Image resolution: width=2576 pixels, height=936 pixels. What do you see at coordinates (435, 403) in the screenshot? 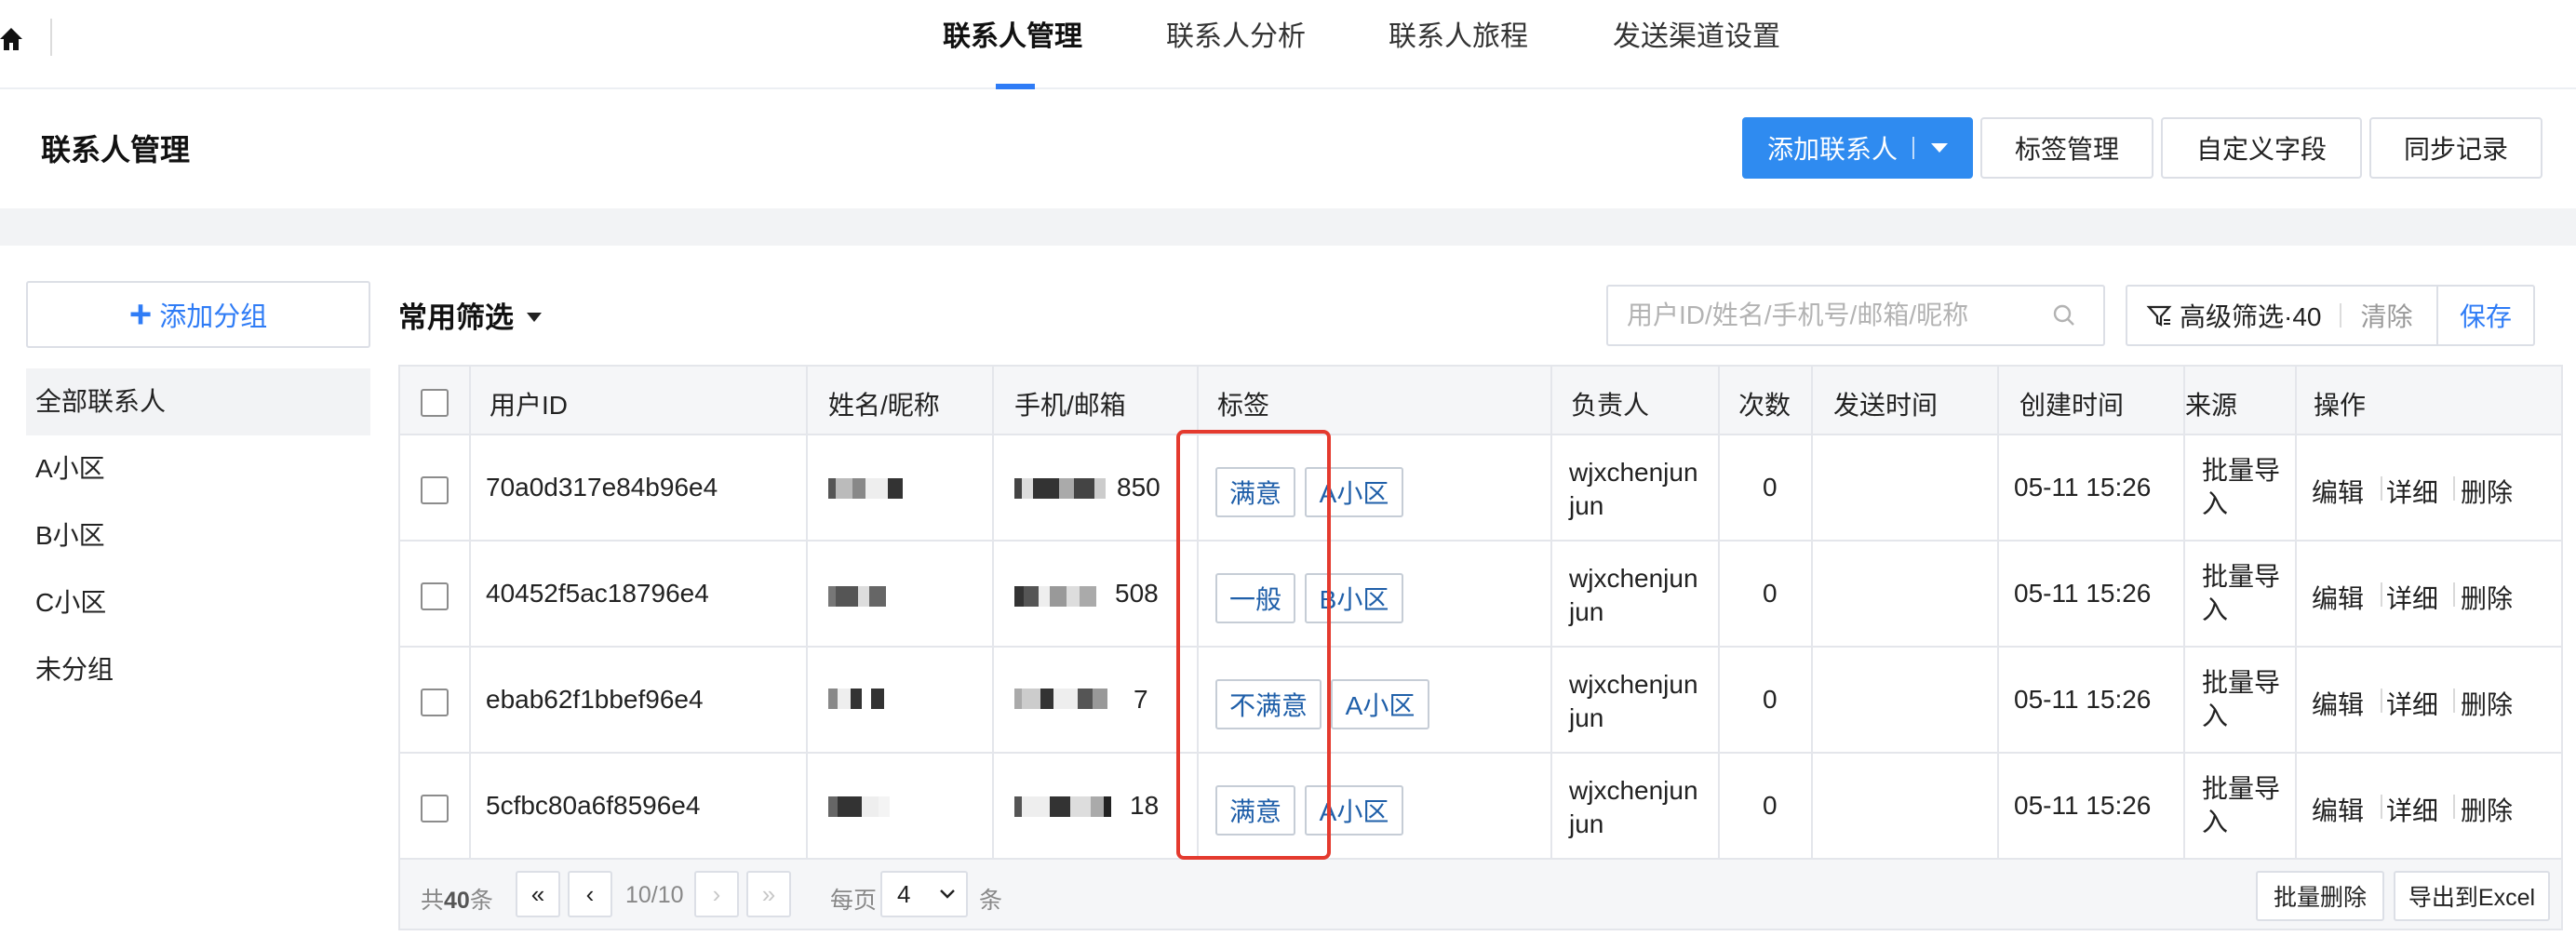
I see `select-all-checkbox` at bounding box center [435, 403].